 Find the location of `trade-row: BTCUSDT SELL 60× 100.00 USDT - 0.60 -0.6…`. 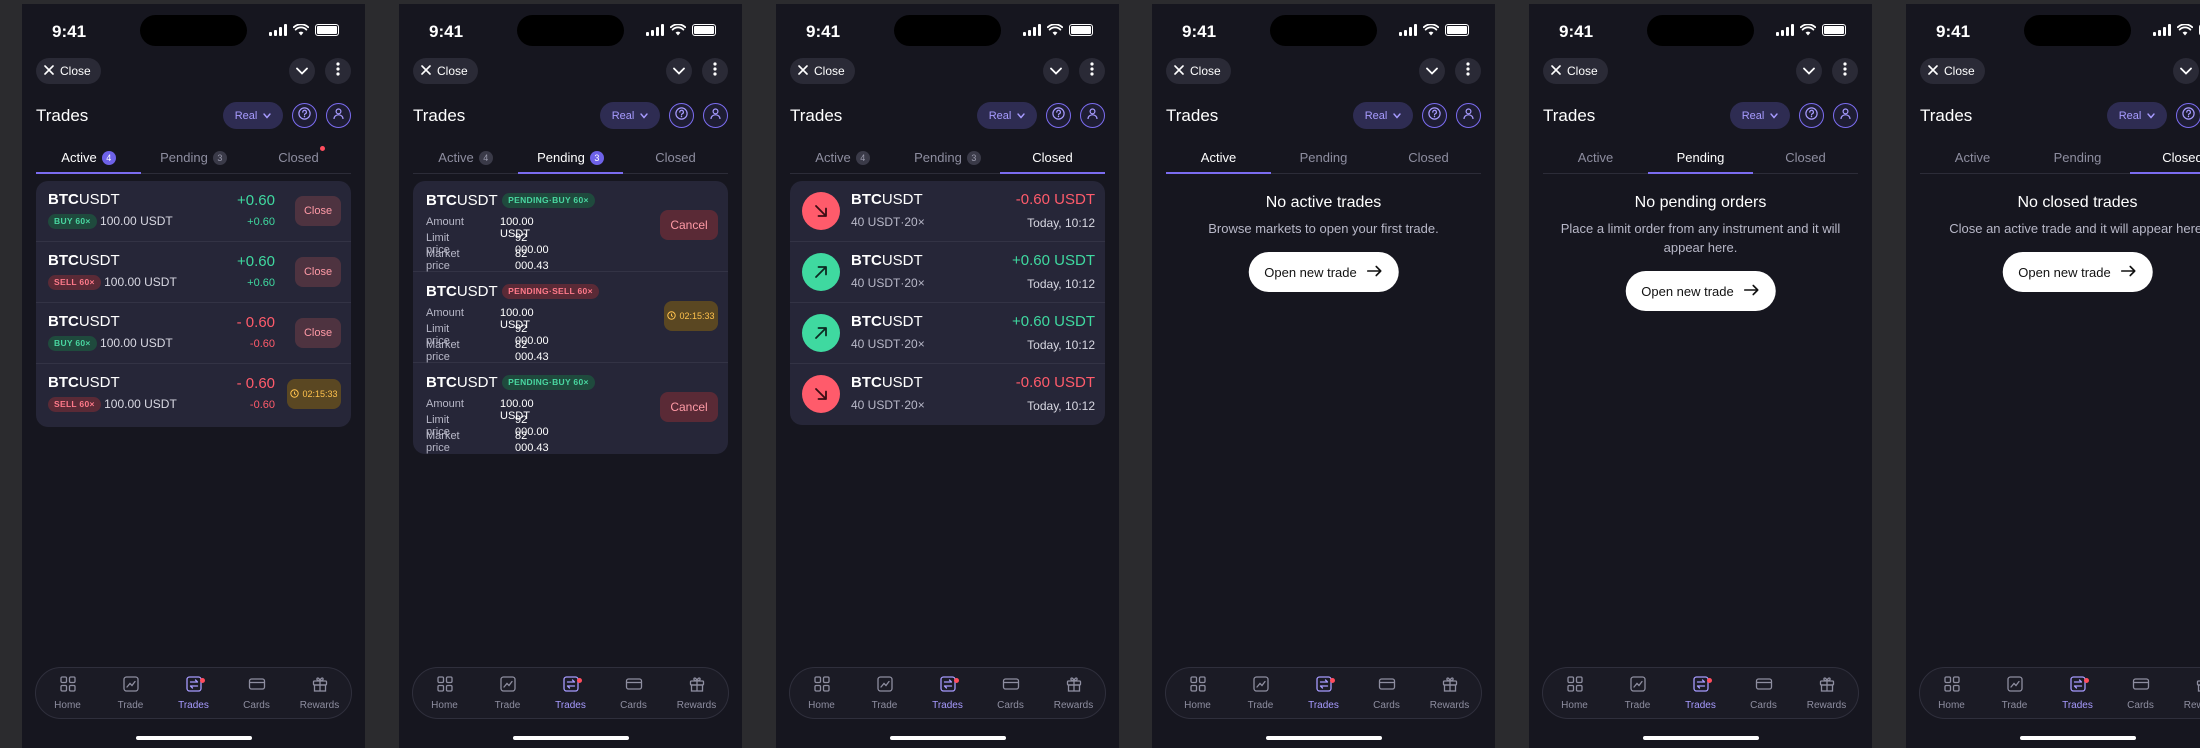

trade-row: BTCUSDT SELL 60× 100.00 USDT - 0.60 -0.6… is located at coordinates (193, 394).